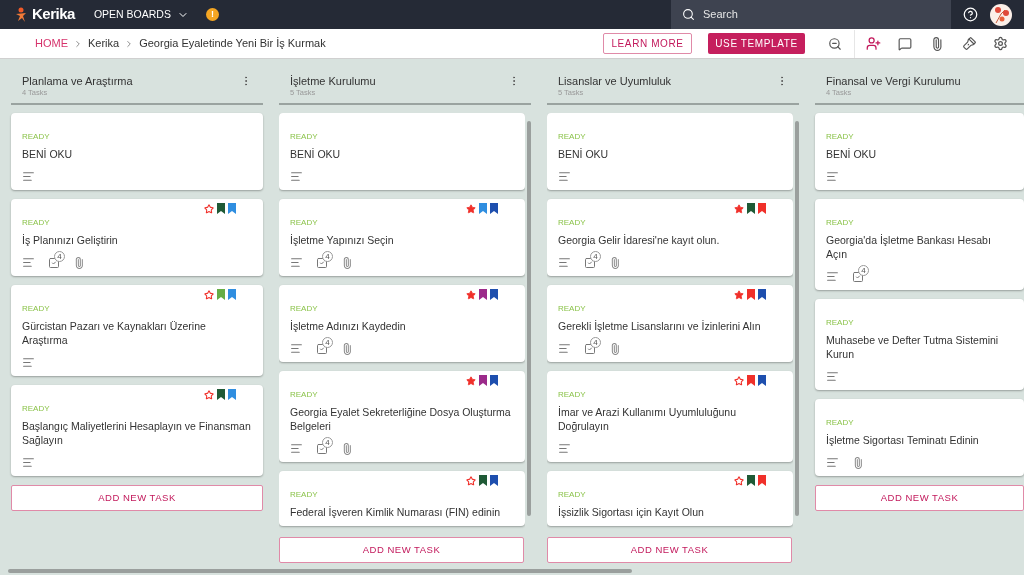  I want to click on card-title: İşletme Sigortası Teminatı Edinin, so click(903, 440).